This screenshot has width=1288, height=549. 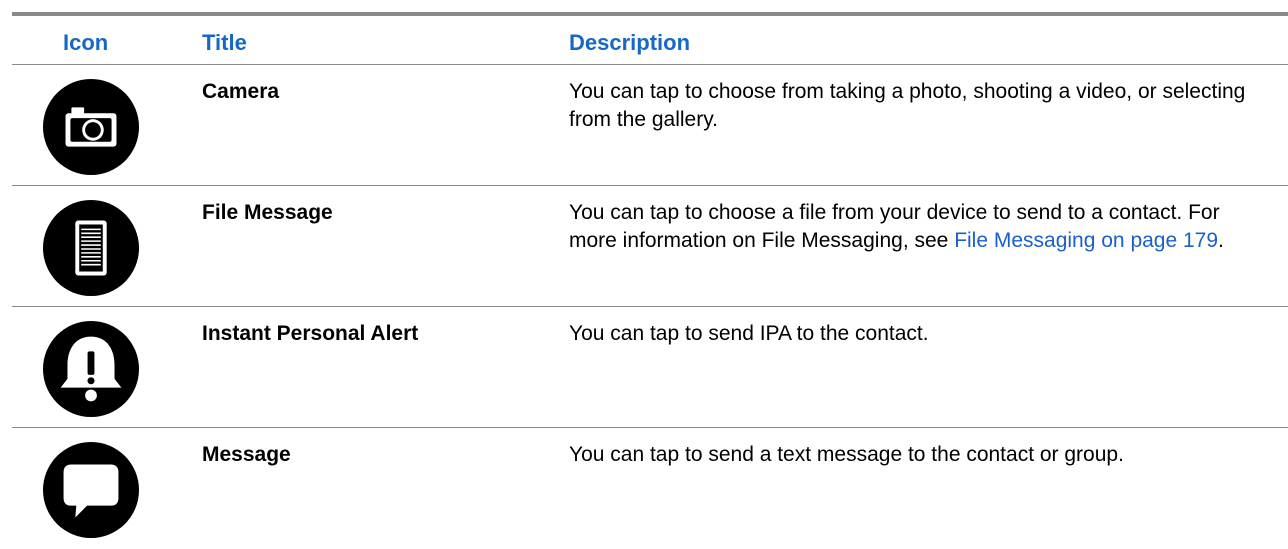 What do you see at coordinates (1086, 240) in the screenshot?
I see `file-messaging-link: File Messaging on page 179` at bounding box center [1086, 240].